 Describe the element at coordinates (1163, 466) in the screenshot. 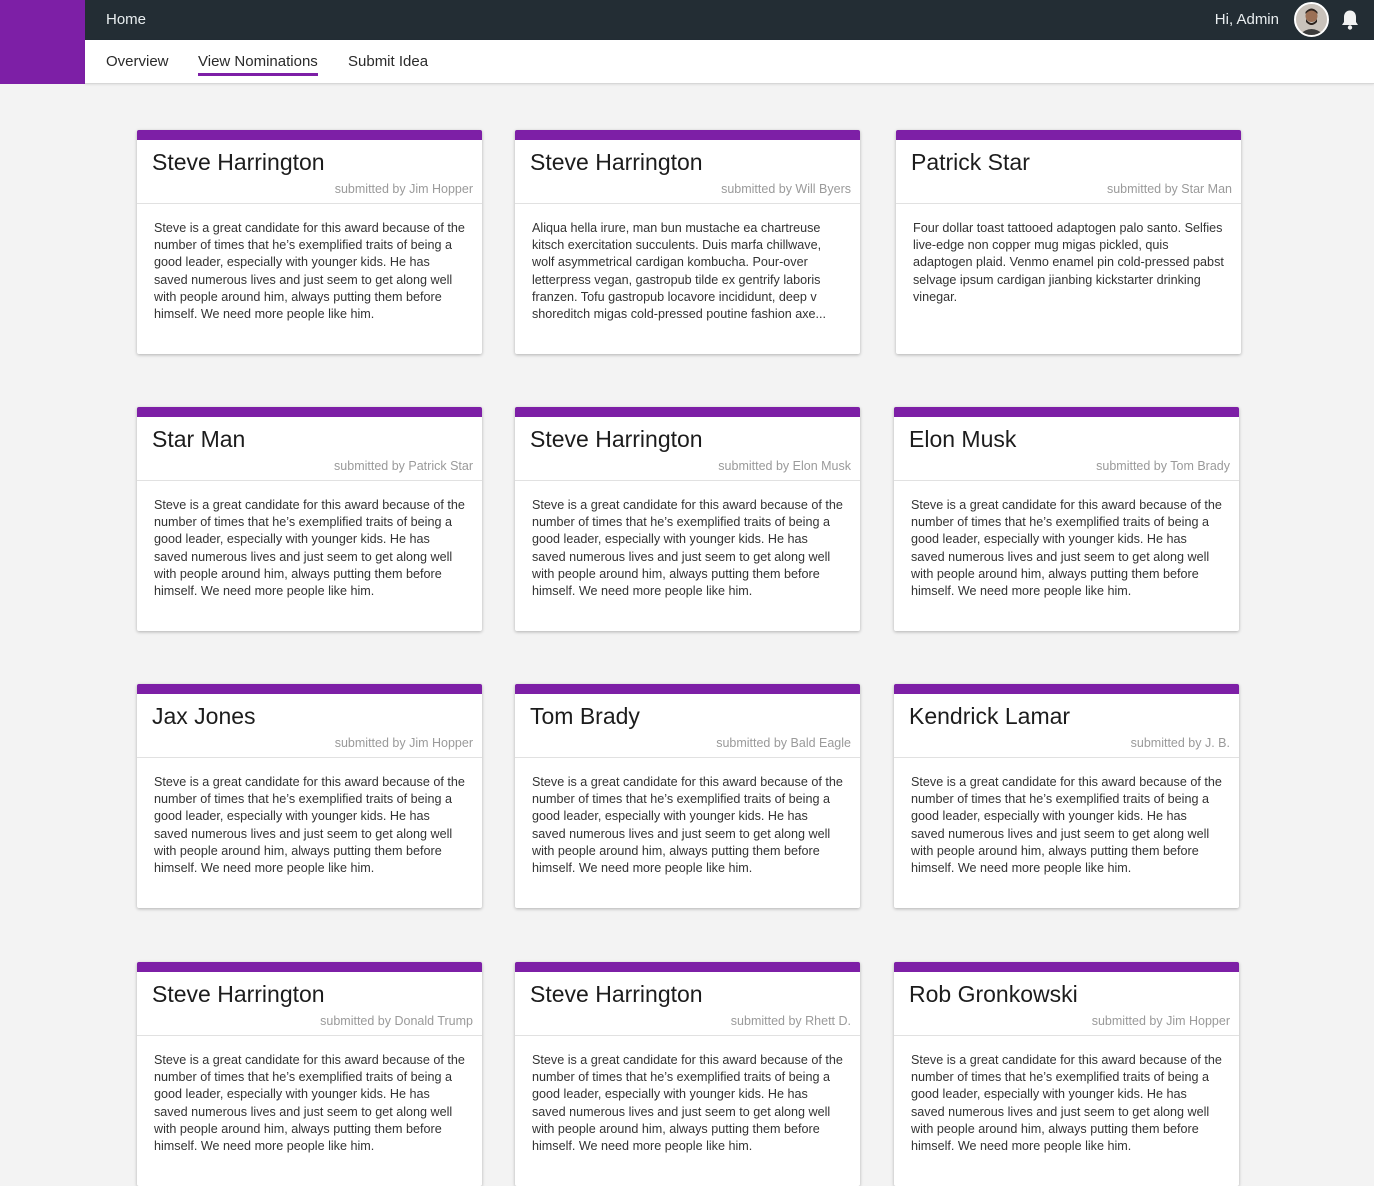

I see `submitted-by: submitted by Tom Brady` at that location.